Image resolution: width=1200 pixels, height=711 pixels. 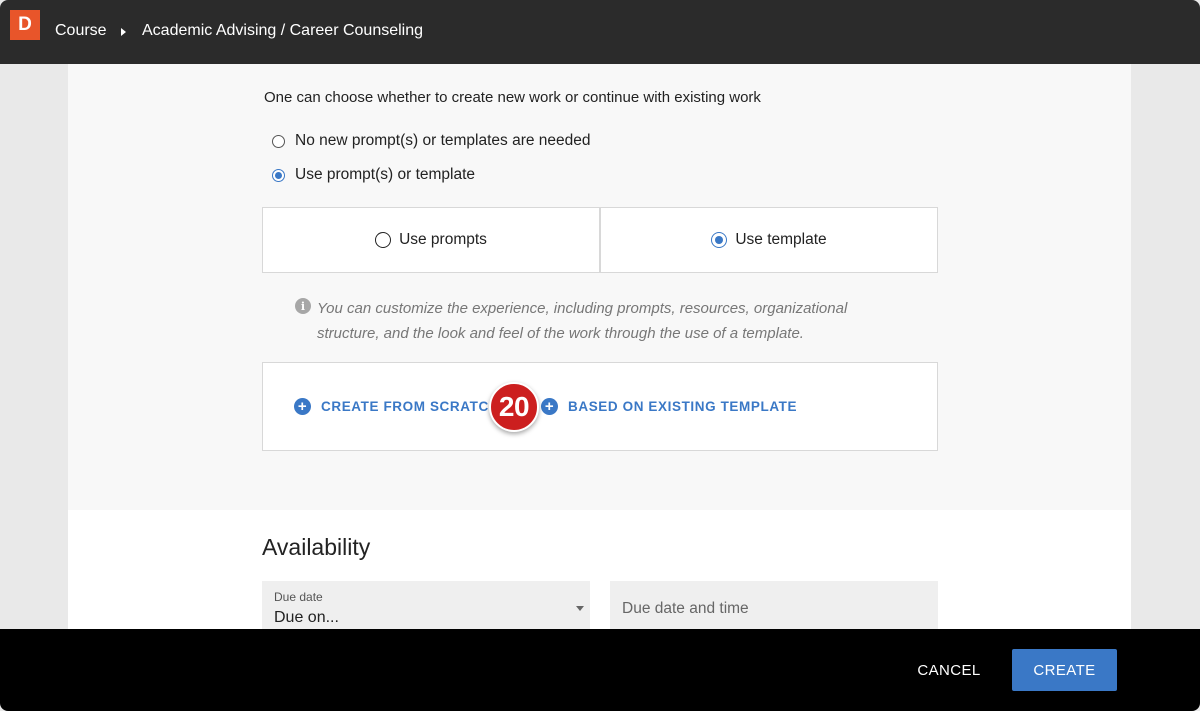 What do you see at coordinates (443, 140) in the screenshot?
I see `option-label: No new prompt(s) or templates are needed` at bounding box center [443, 140].